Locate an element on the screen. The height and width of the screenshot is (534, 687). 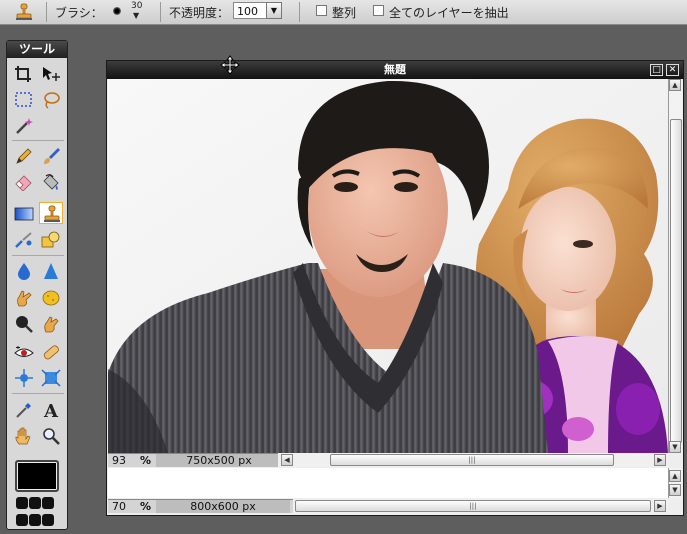
brush-label: ブラシ： is located at coordinates (79, 13).